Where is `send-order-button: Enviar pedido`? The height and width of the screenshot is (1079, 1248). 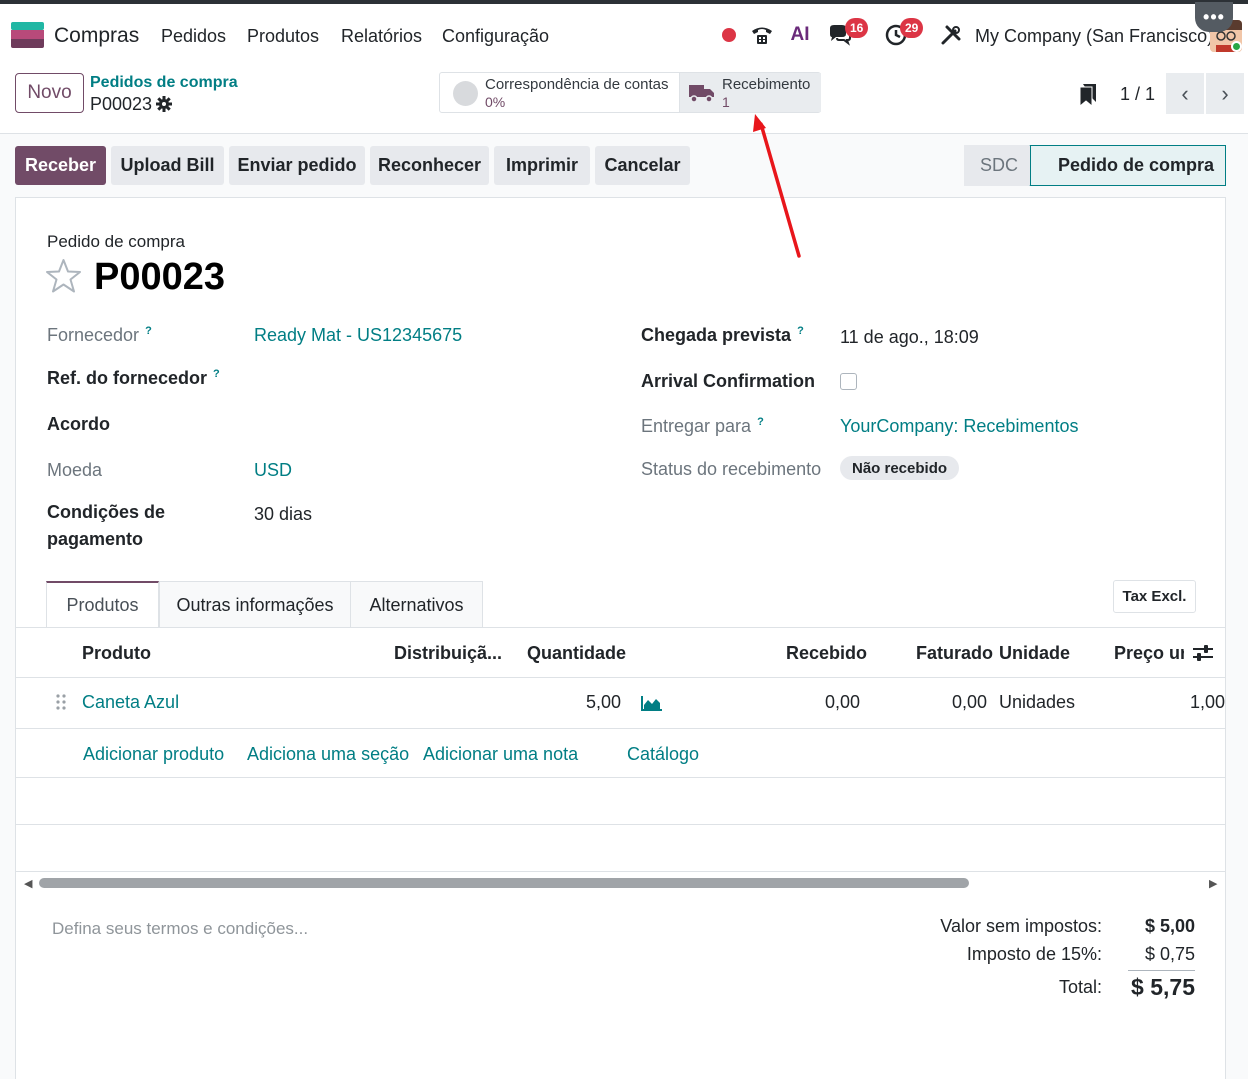 send-order-button: Enviar pedido is located at coordinates (297, 165).